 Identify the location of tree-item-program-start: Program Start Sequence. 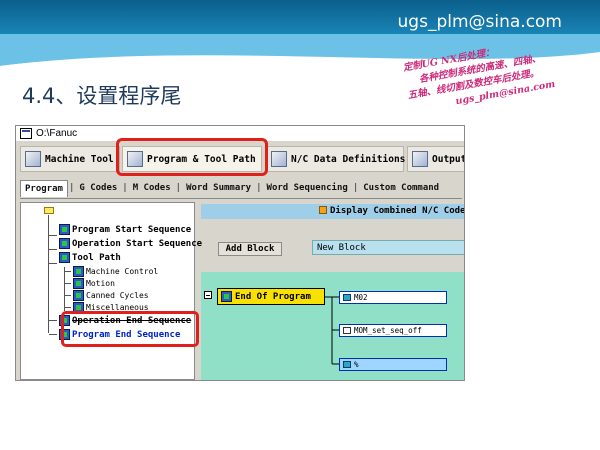
(120, 230).